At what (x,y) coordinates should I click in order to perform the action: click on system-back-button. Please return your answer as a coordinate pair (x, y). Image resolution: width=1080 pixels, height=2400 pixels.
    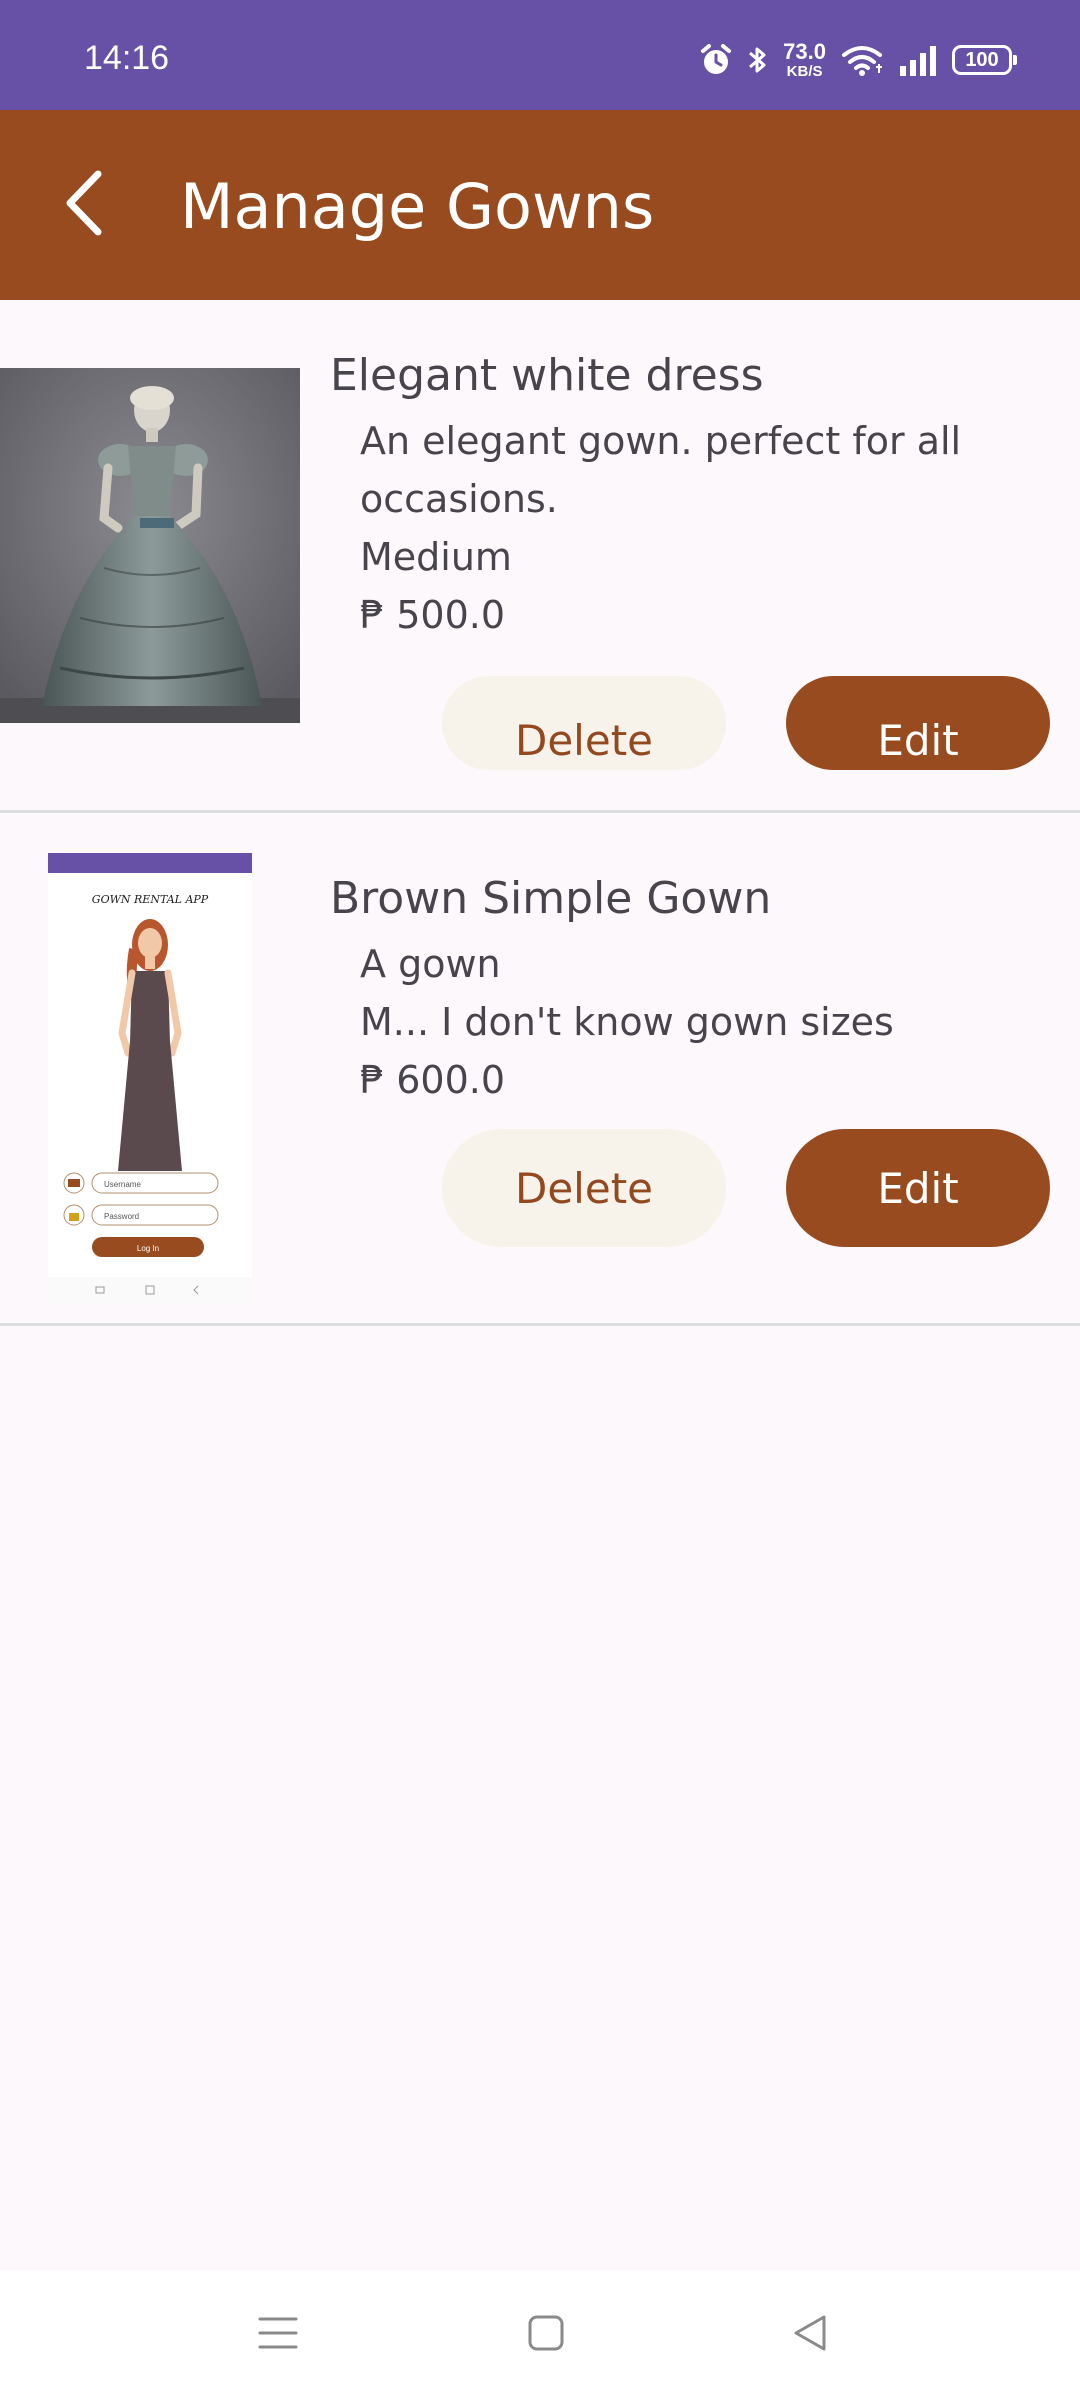
    Looking at the image, I should click on (810, 2335).